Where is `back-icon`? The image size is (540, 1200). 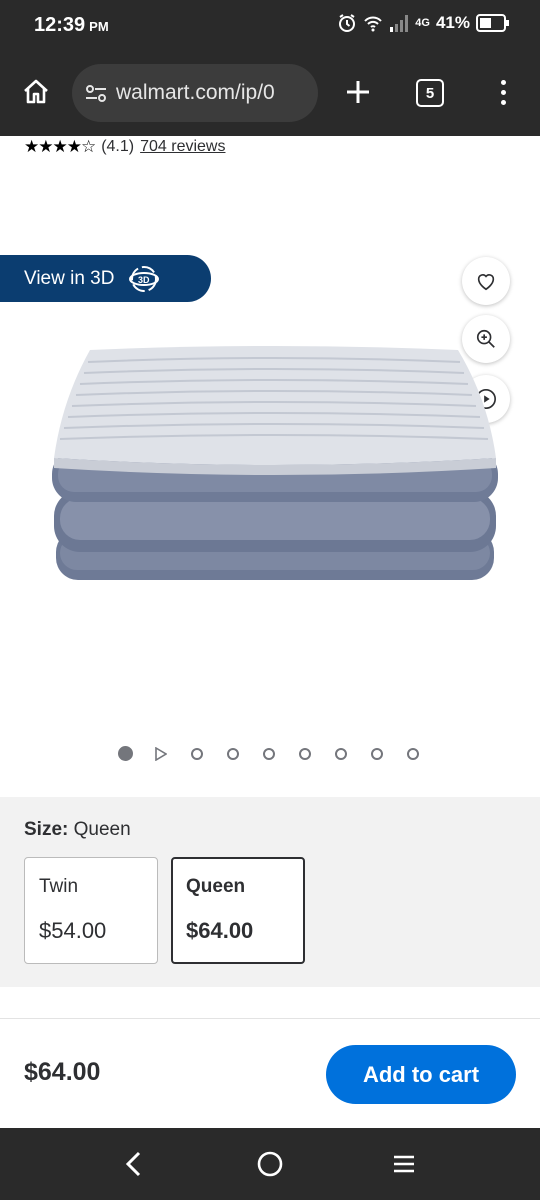
back-icon is located at coordinates (133, 1164).